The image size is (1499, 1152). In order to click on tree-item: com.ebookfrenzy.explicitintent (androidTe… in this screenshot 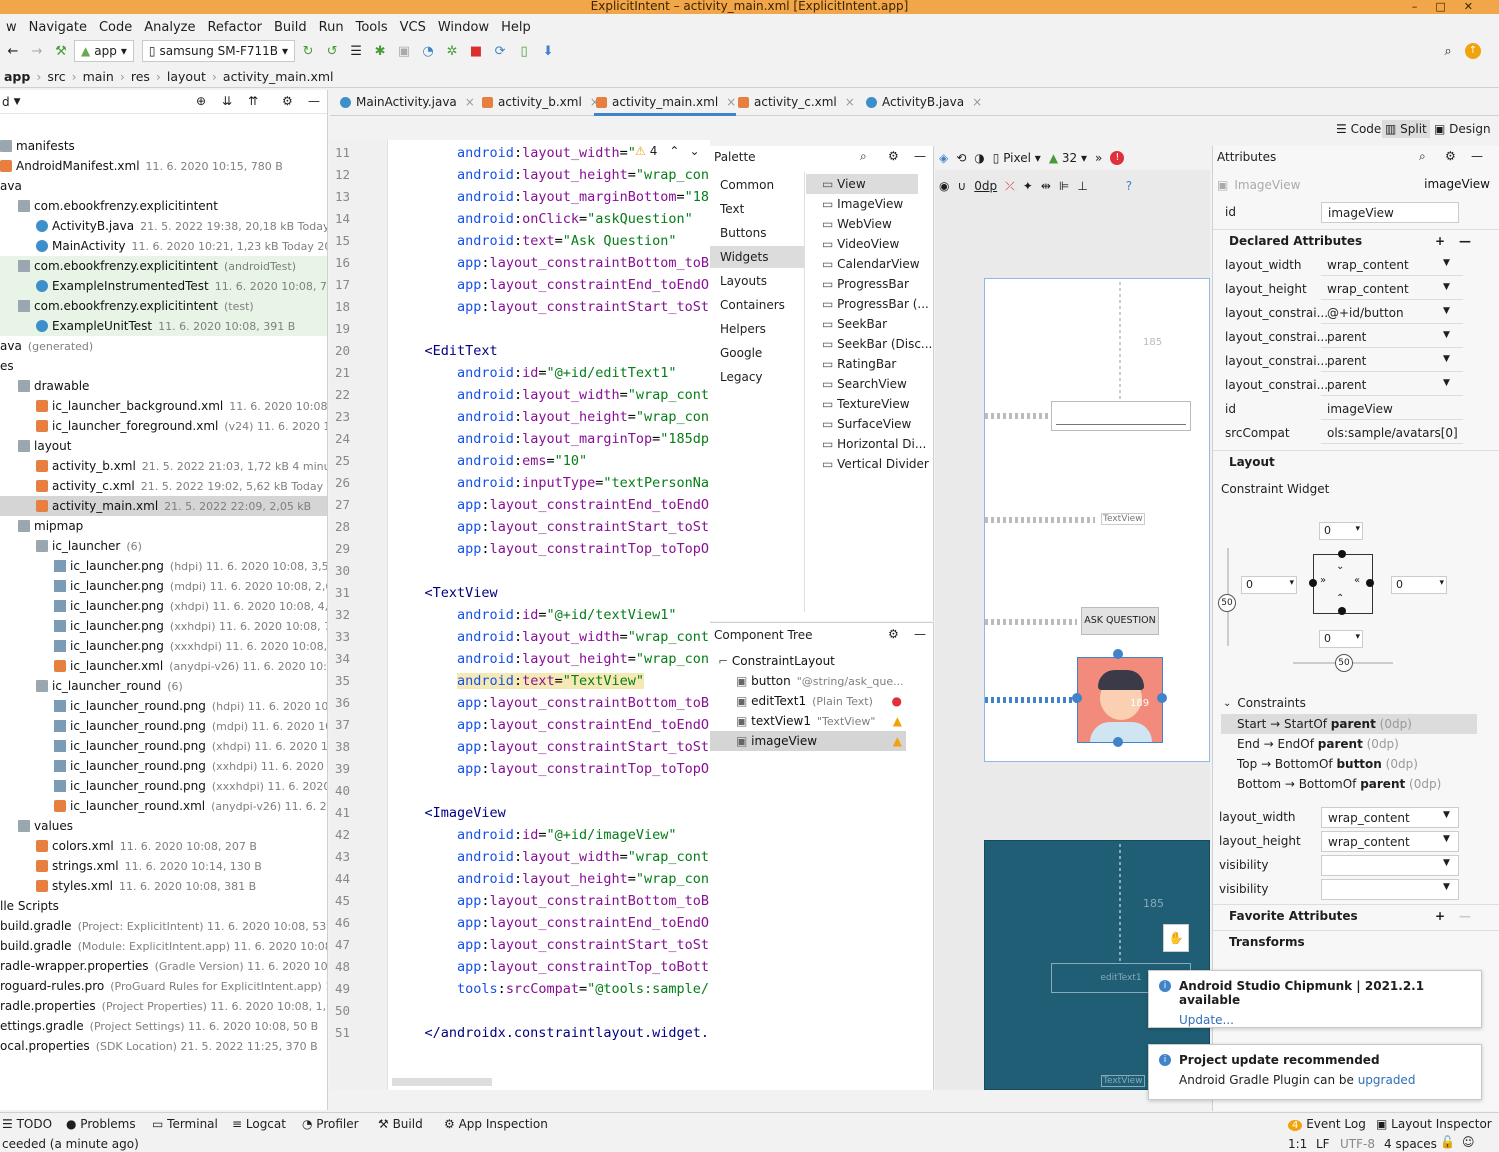, I will do `click(163, 266)`.